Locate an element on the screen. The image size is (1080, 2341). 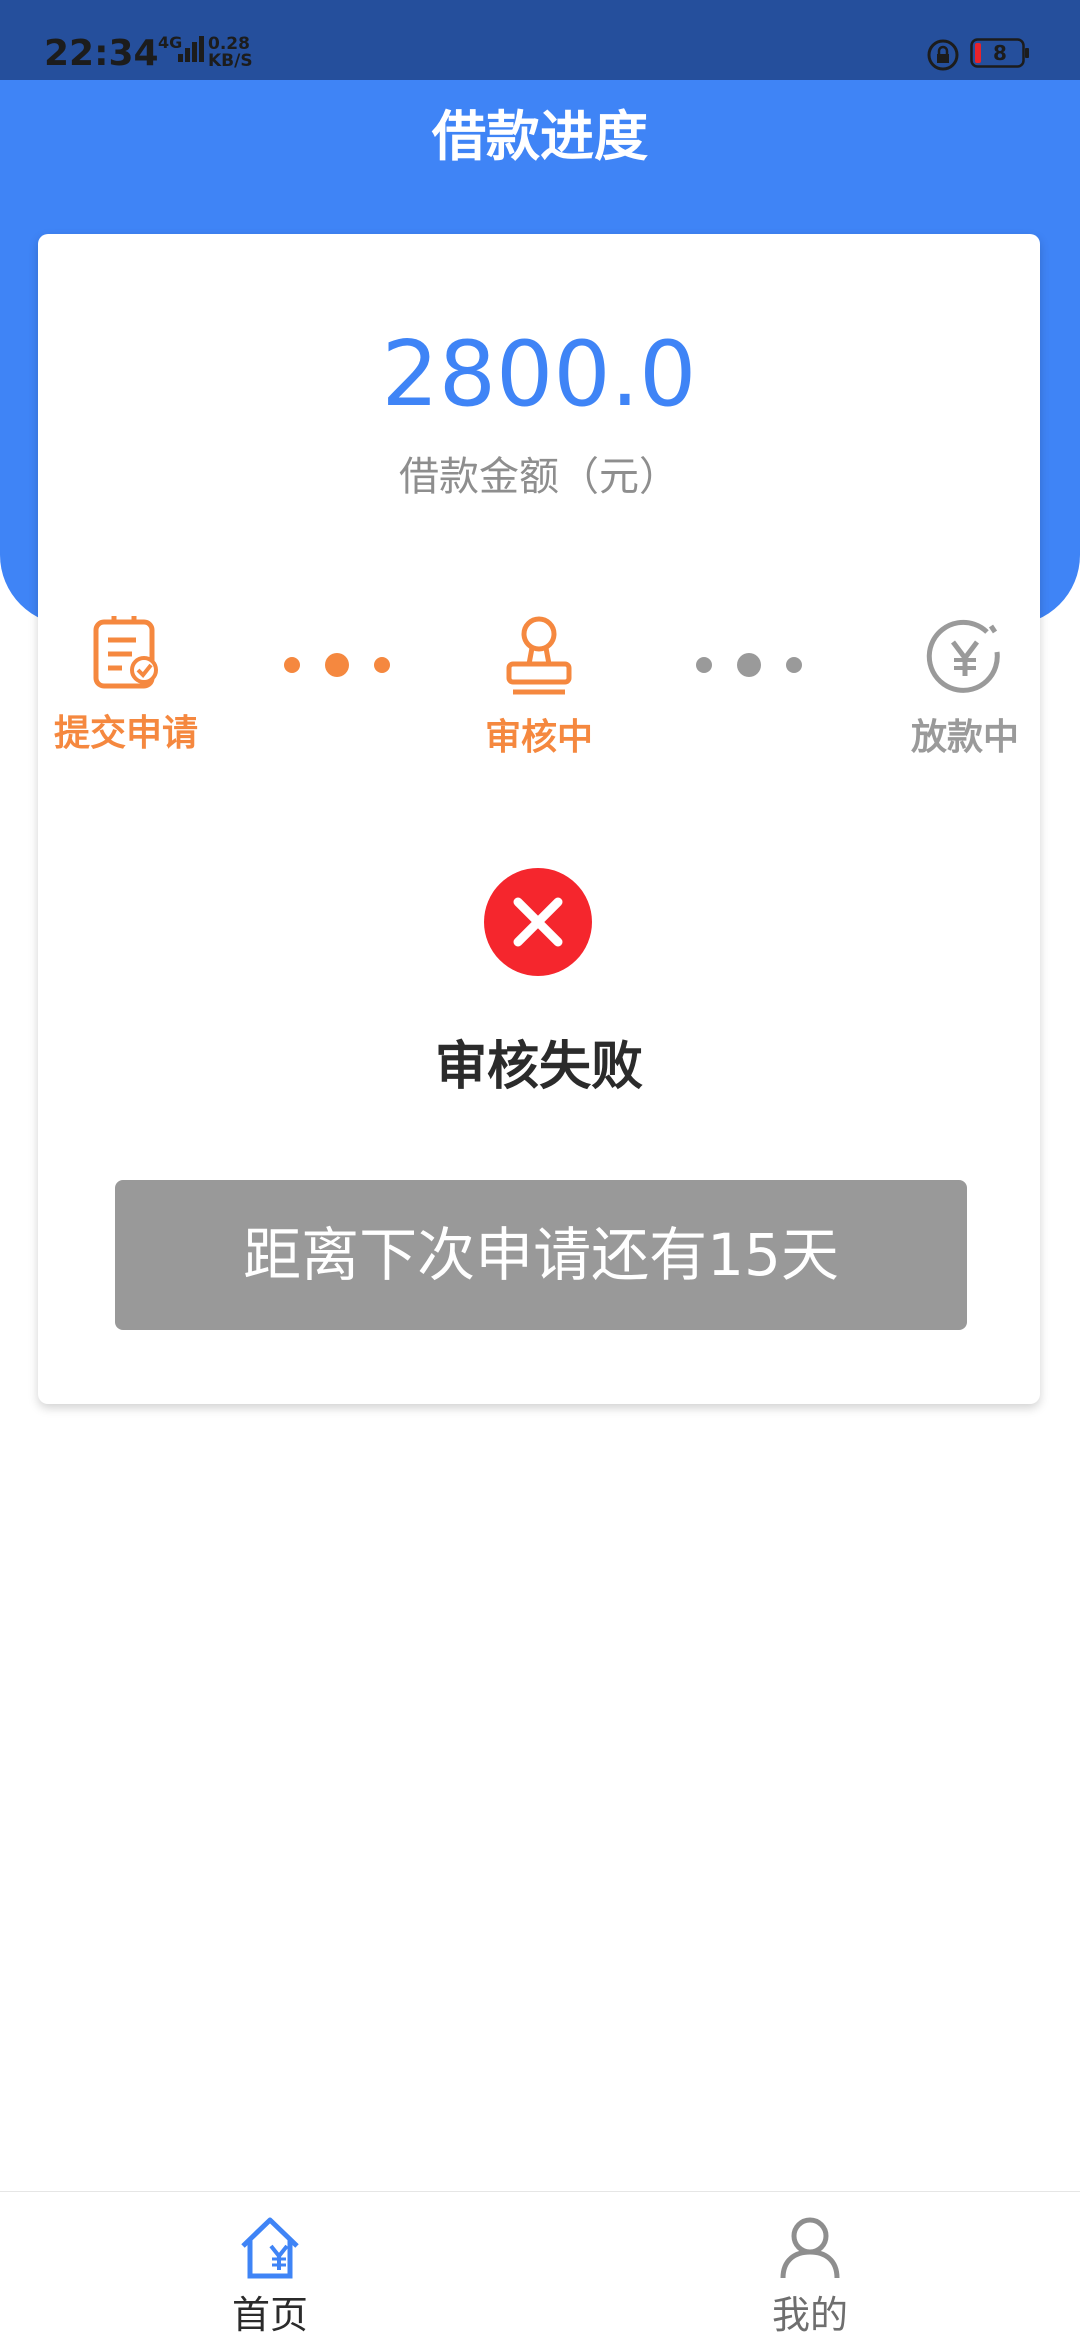
stamp-icon is located at coordinates (539, 655).